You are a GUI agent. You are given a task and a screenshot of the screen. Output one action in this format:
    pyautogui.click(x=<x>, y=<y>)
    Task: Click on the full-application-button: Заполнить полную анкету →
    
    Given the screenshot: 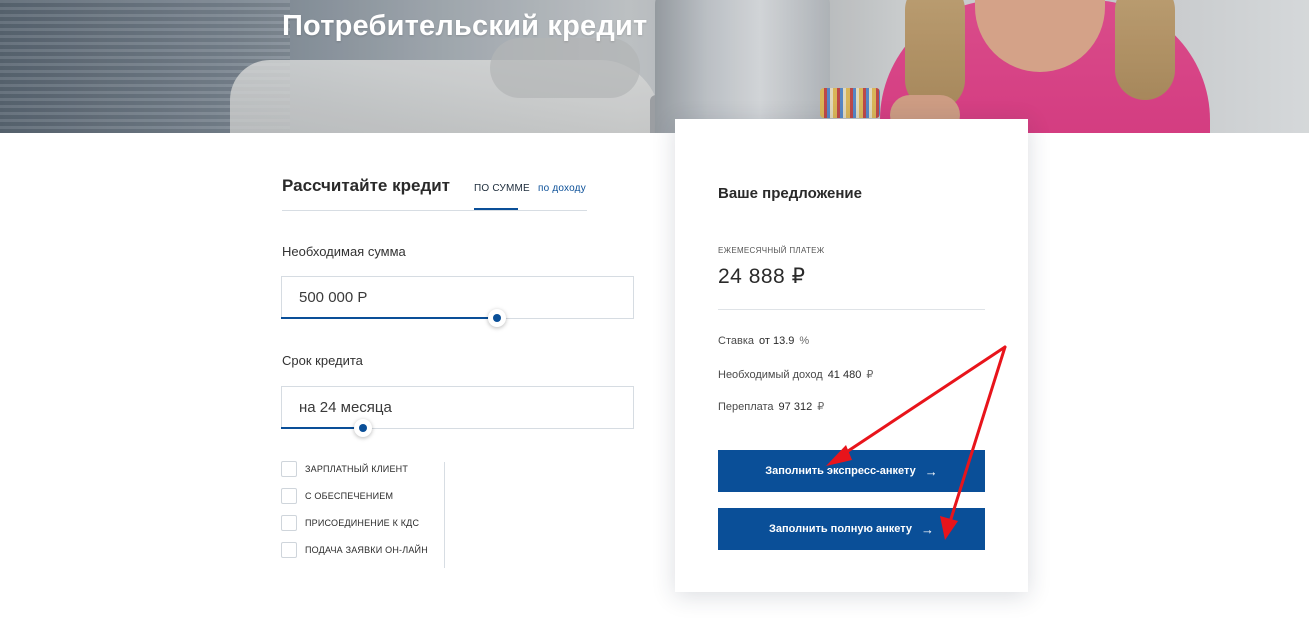 What is the action you would take?
    pyautogui.click(x=851, y=529)
    